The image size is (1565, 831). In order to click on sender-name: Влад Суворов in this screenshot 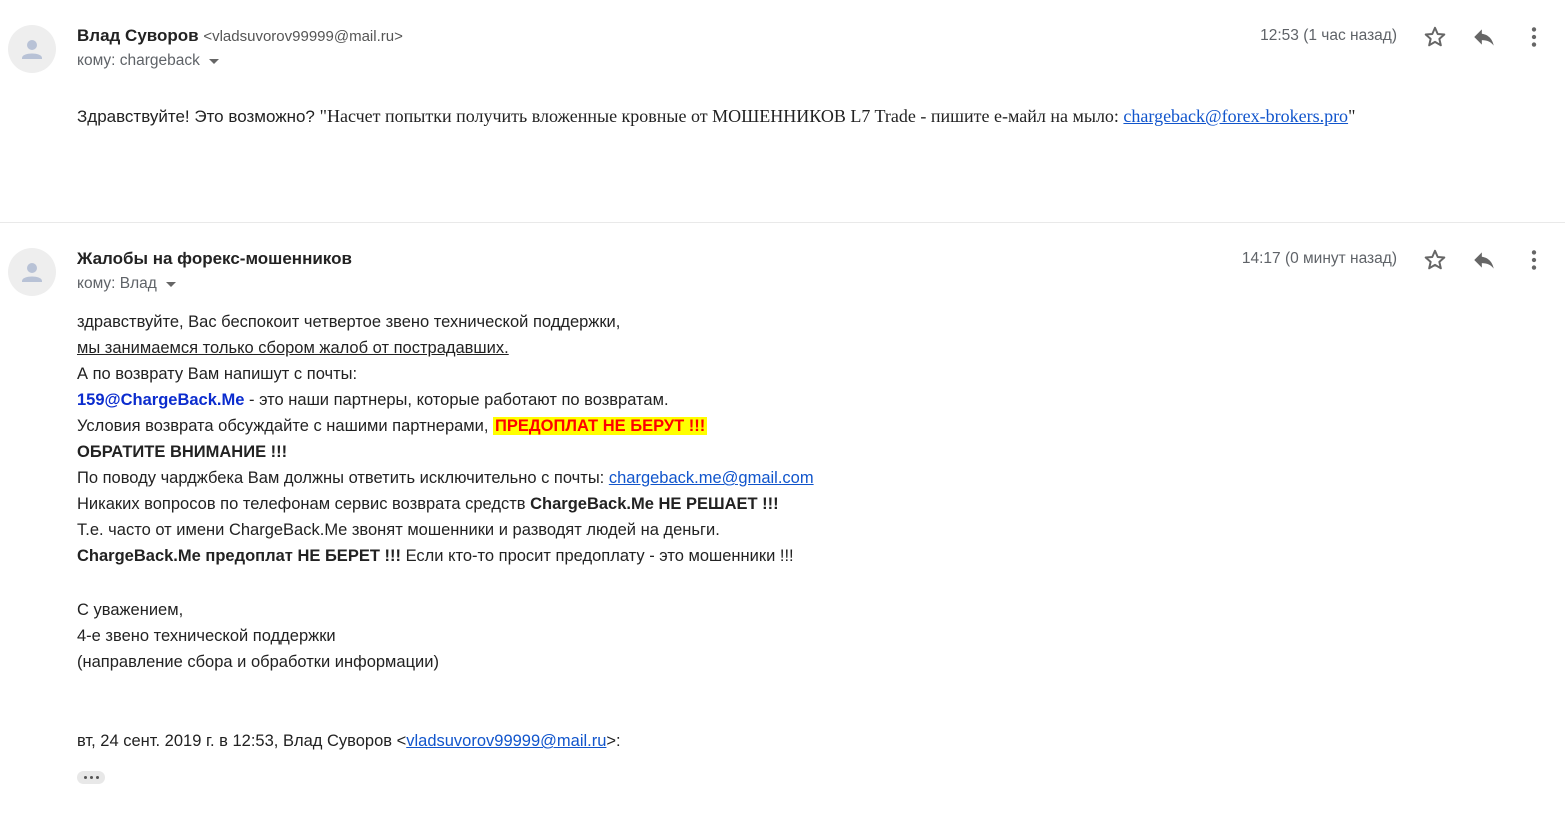, I will do `click(138, 35)`.